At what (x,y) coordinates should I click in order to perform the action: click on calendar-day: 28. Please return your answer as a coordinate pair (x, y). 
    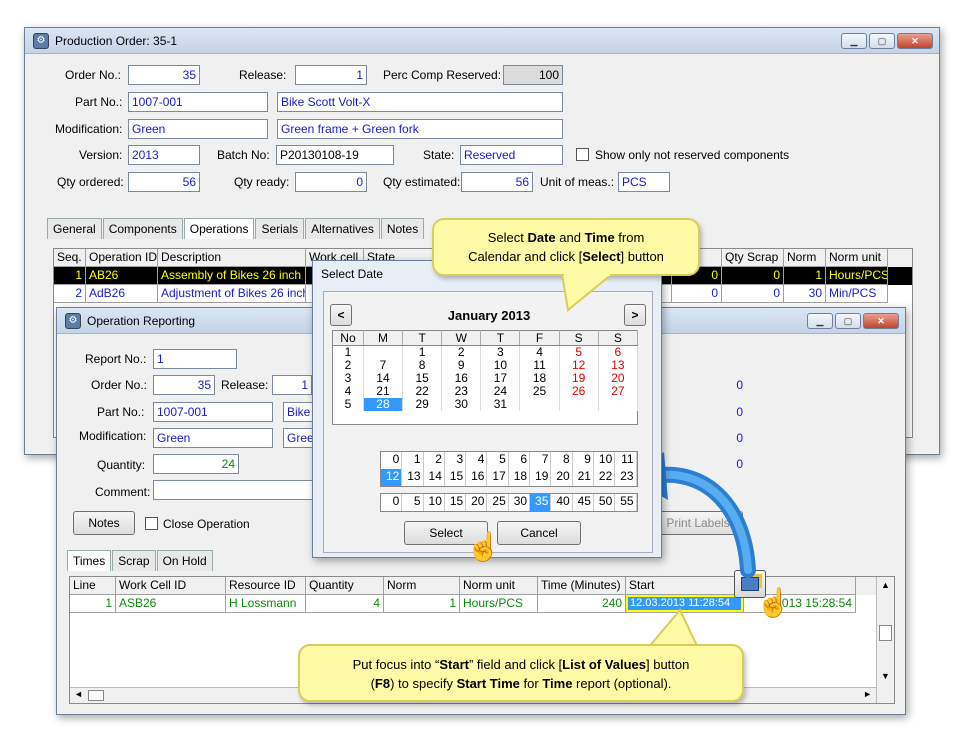
    Looking at the image, I should click on (383, 404).